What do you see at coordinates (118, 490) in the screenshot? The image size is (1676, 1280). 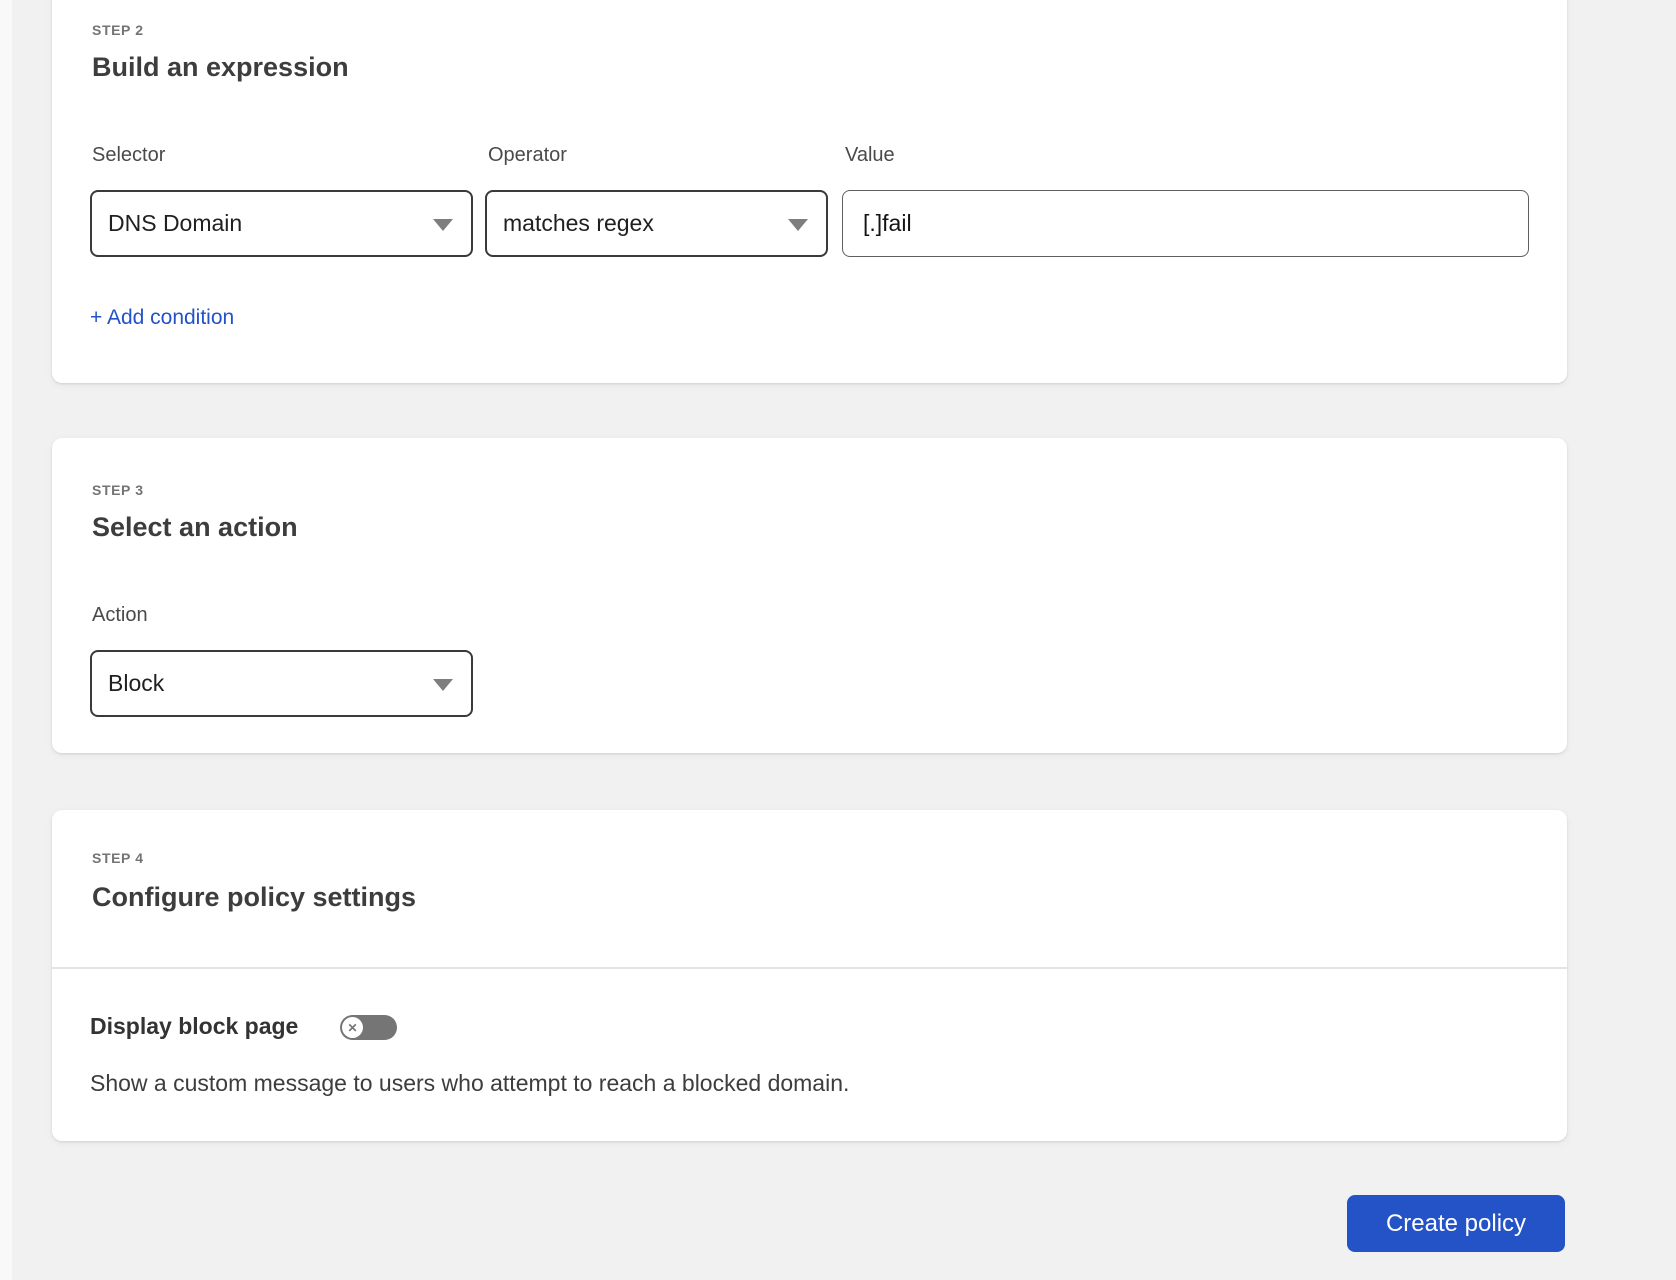 I see `step3-label: STEP 3` at bounding box center [118, 490].